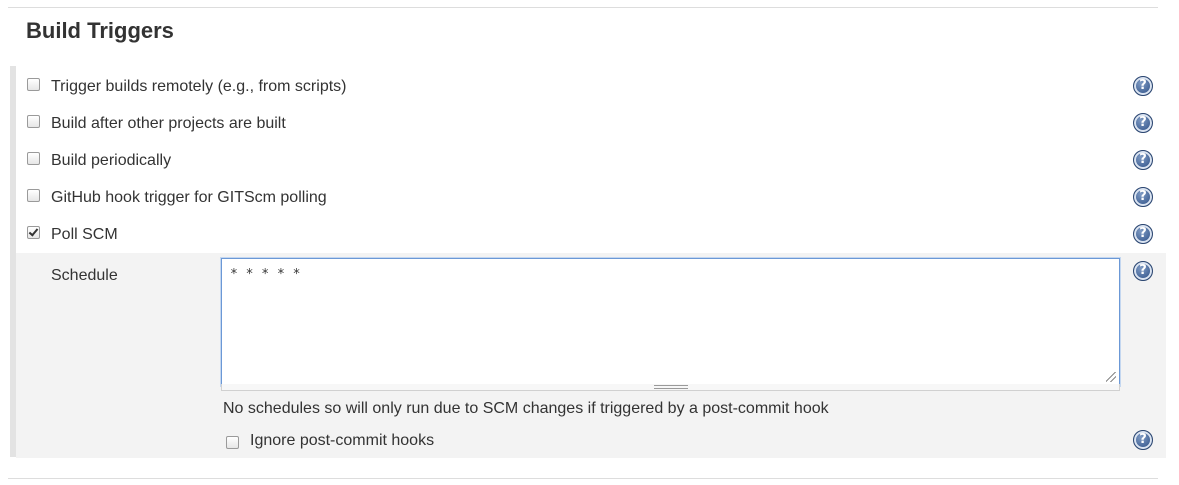  Describe the element at coordinates (84, 275) in the screenshot. I see `schedule-label: Schedule` at that location.